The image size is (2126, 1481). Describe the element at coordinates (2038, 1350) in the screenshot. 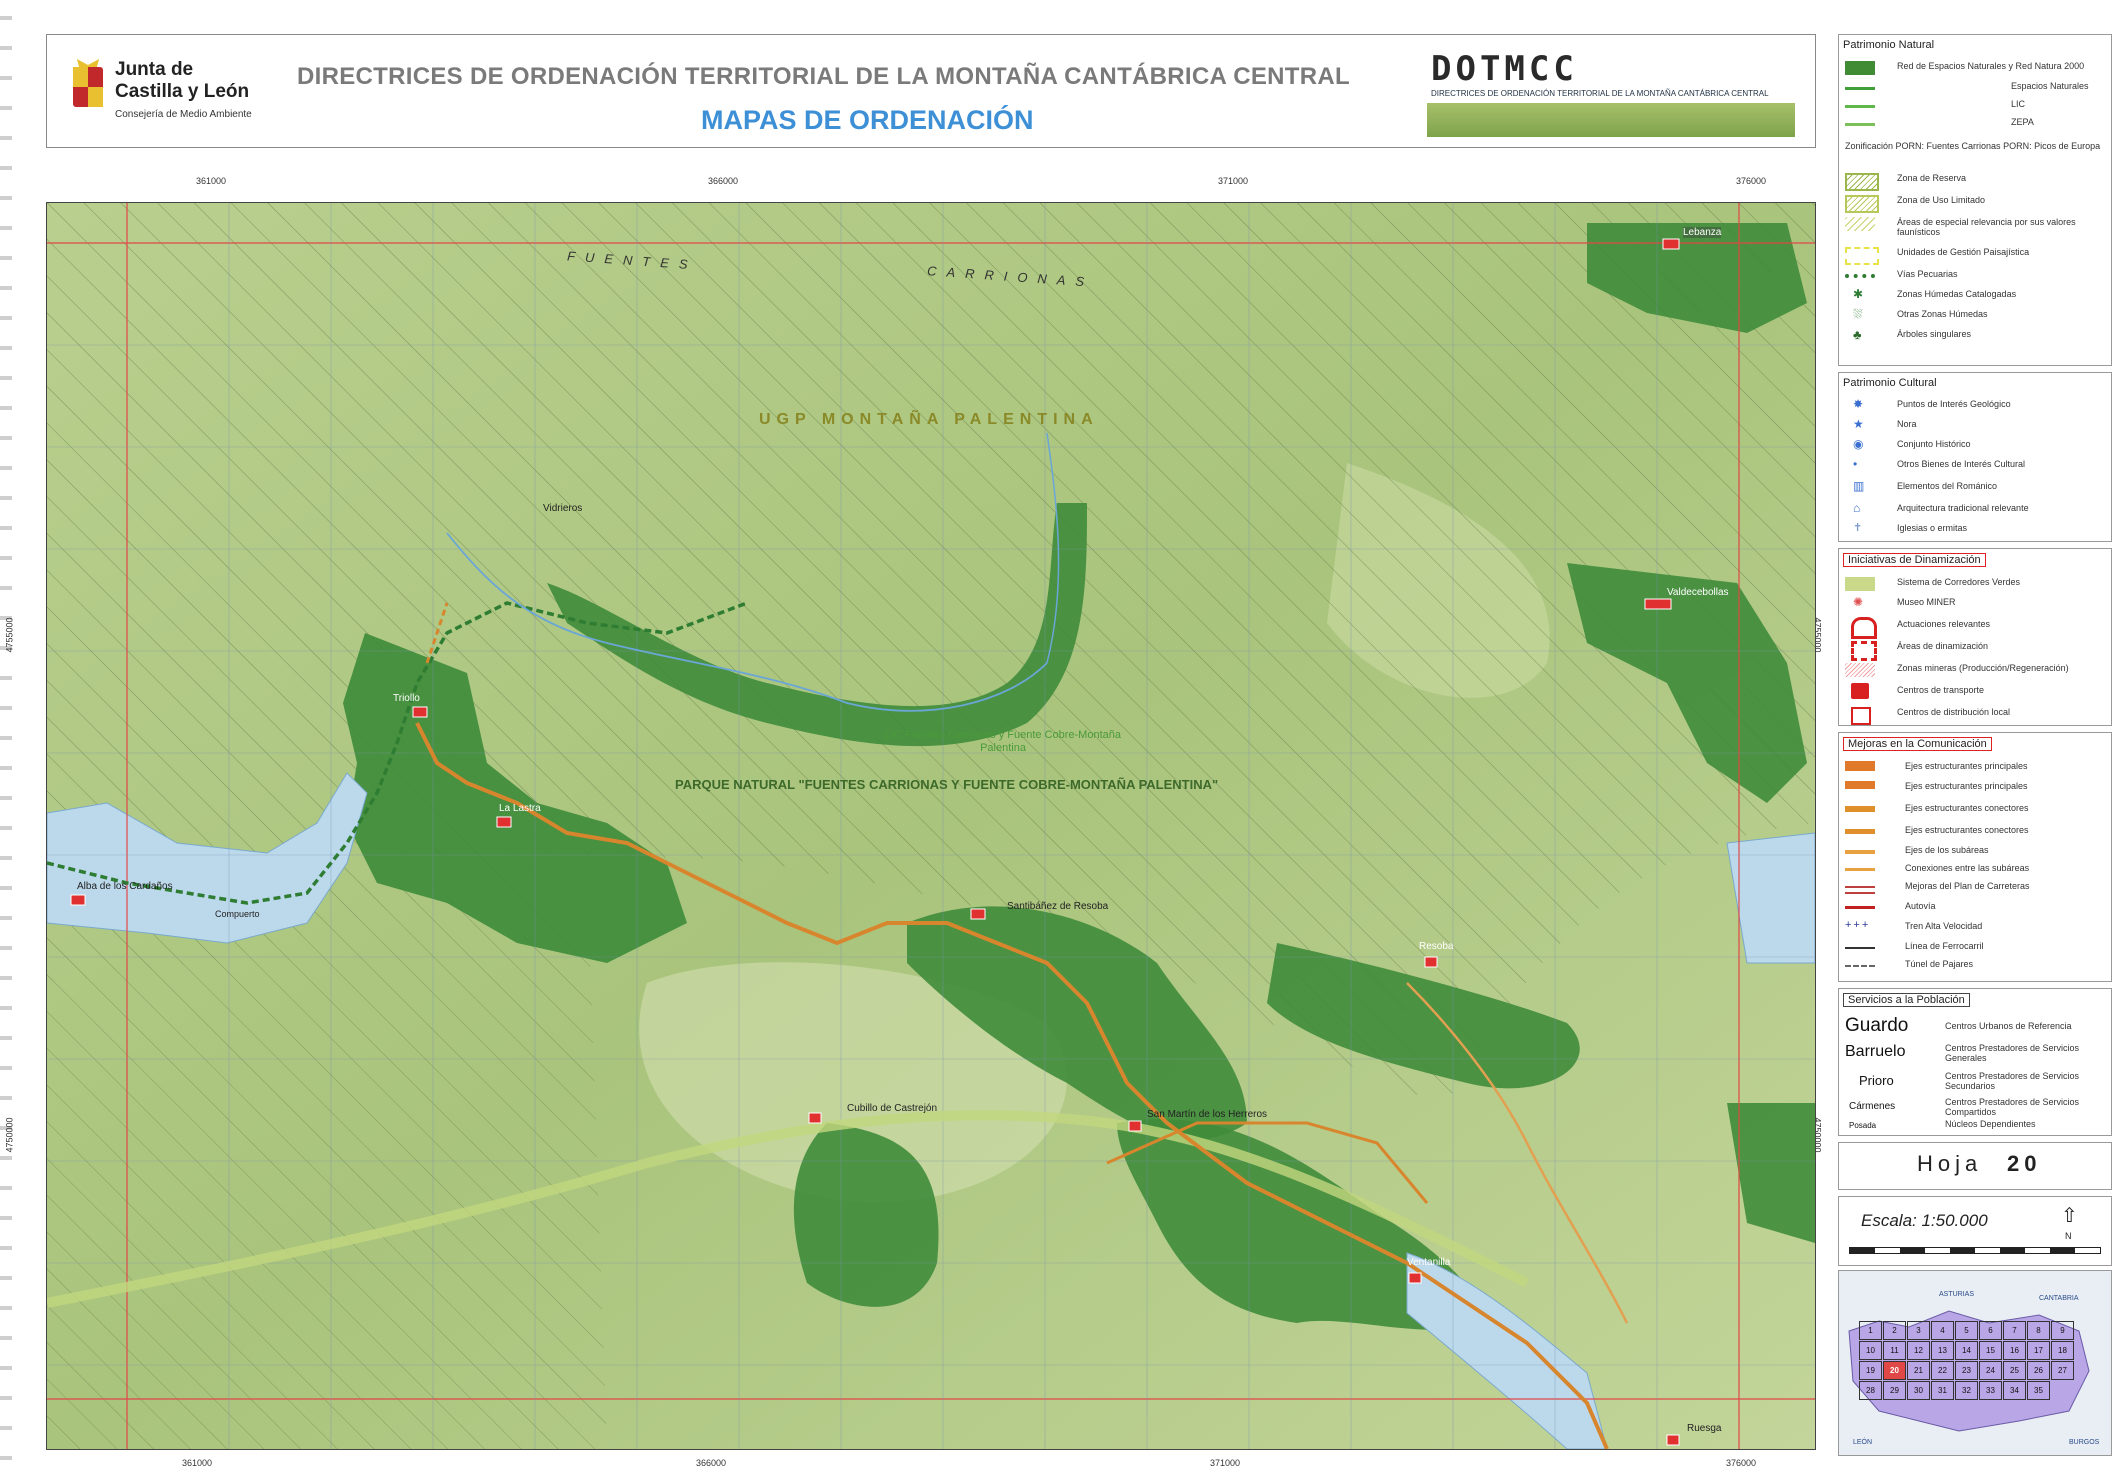

I see `index-sheet-cell: 17` at that location.